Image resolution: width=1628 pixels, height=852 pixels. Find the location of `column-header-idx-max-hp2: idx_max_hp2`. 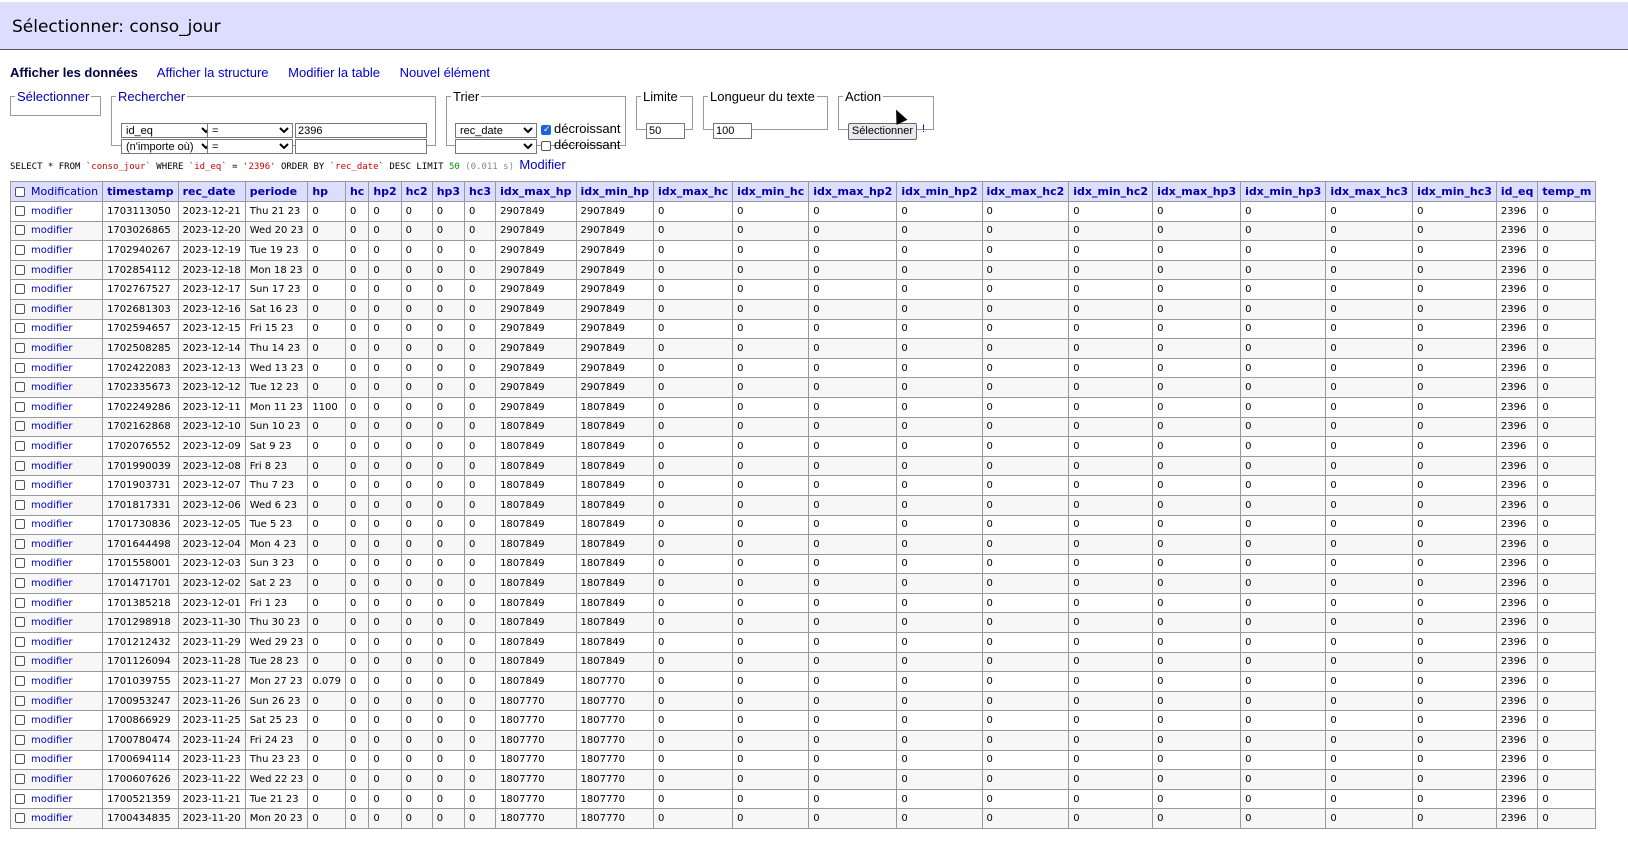

column-header-idx-max-hp2: idx_max_hp2 is located at coordinates (853, 191).